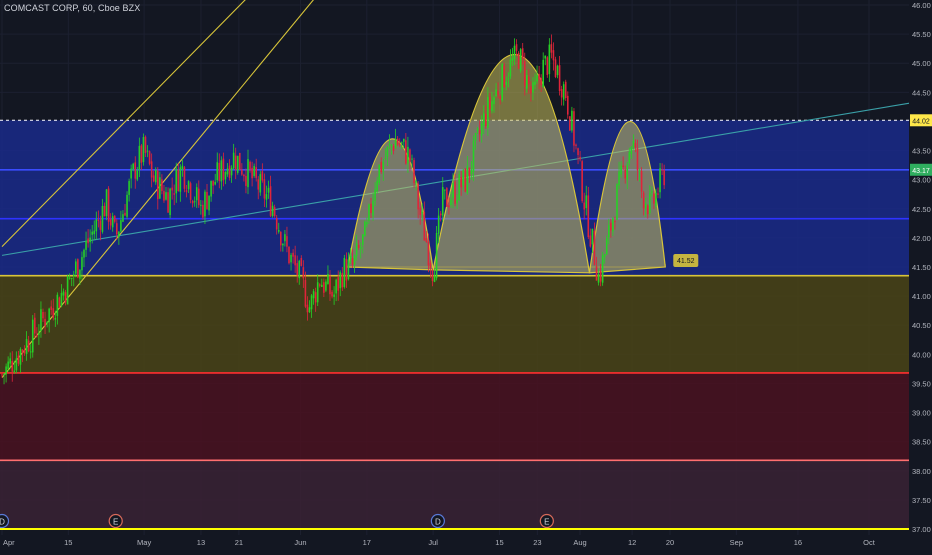  What do you see at coordinates (921, 34) in the screenshot?
I see `y-tick-label: 45.50` at bounding box center [921, 34].